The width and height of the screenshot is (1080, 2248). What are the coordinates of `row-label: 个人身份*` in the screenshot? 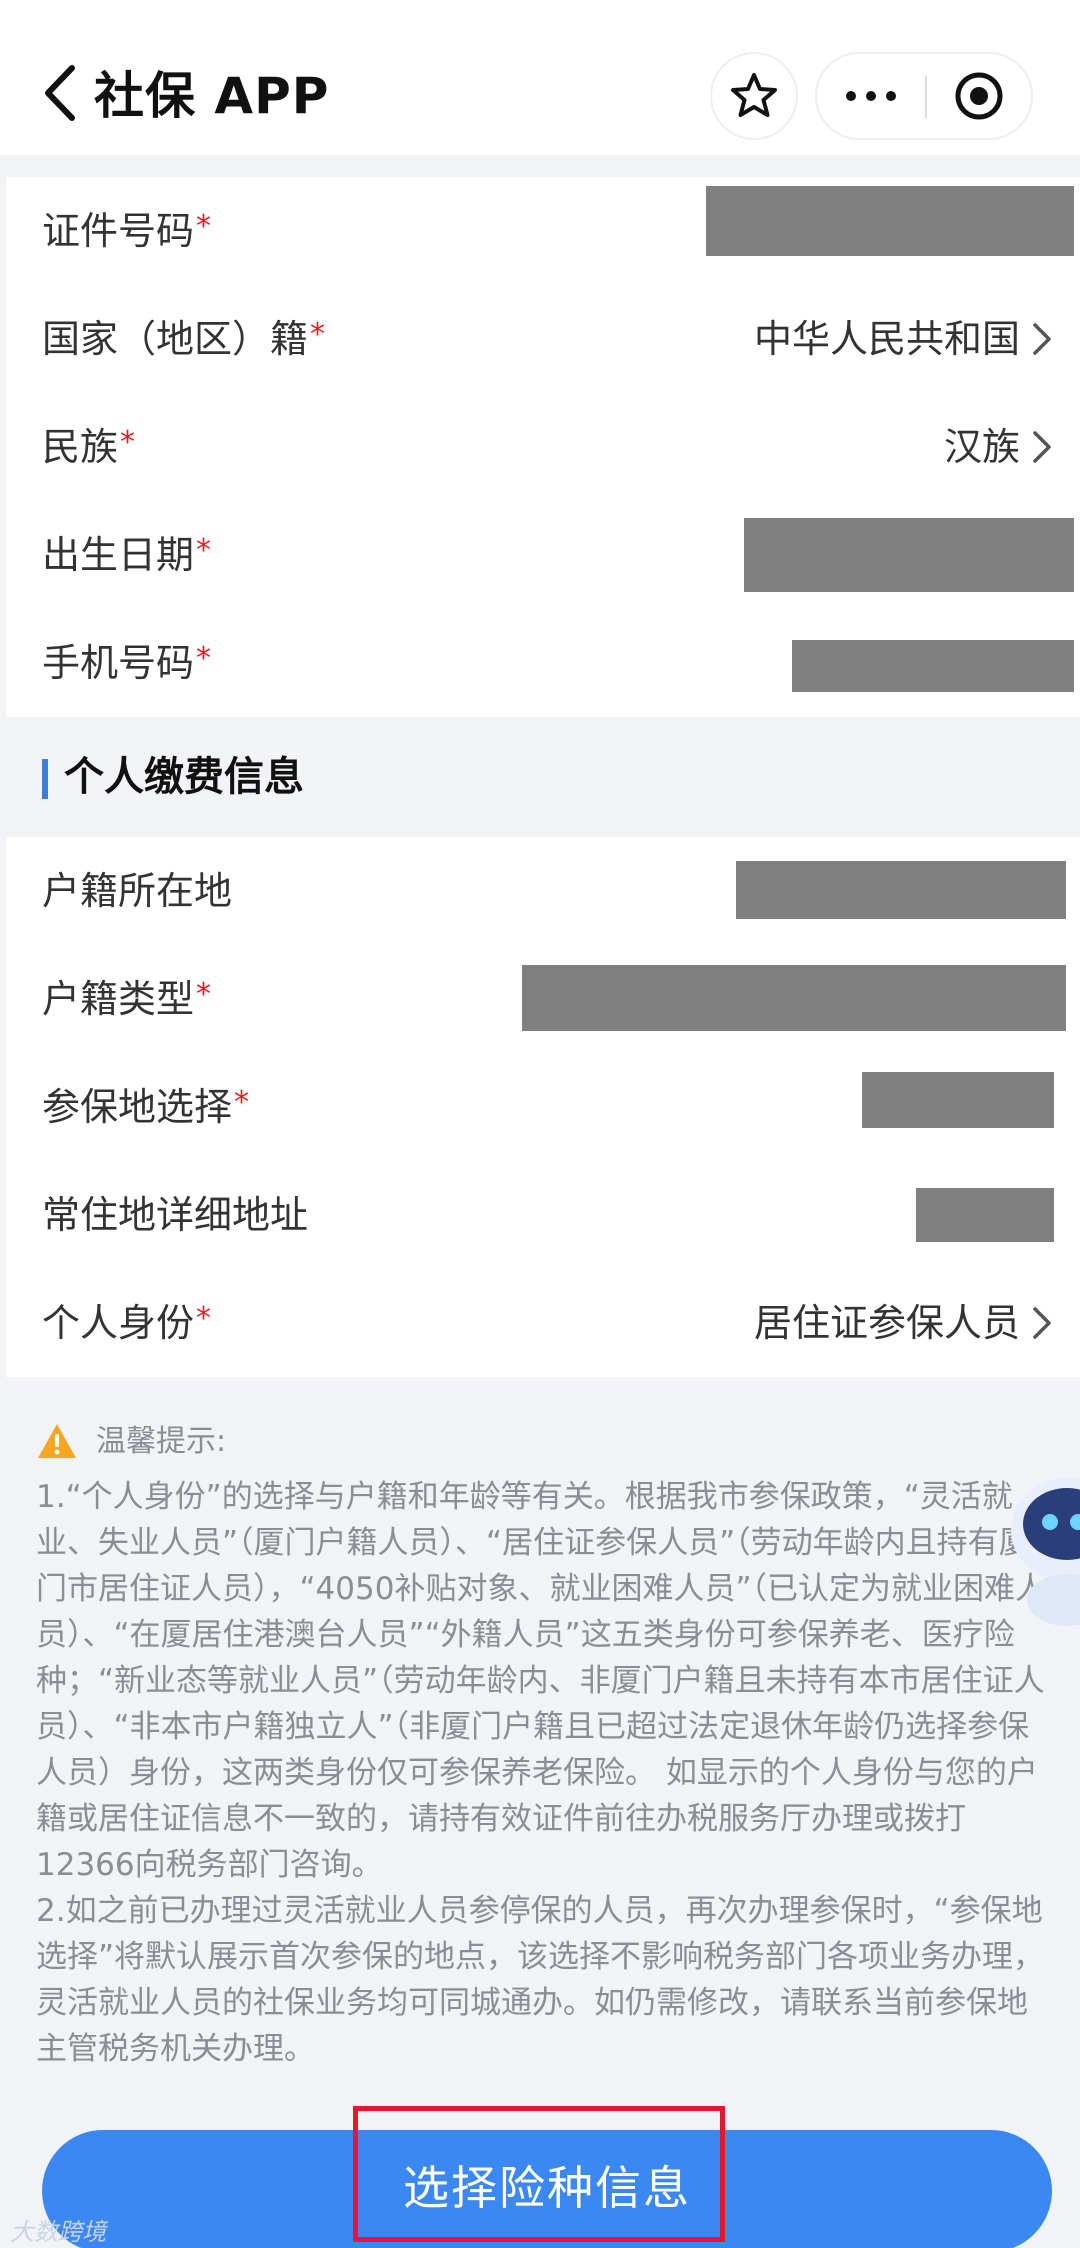 It's located at (126, 1323).